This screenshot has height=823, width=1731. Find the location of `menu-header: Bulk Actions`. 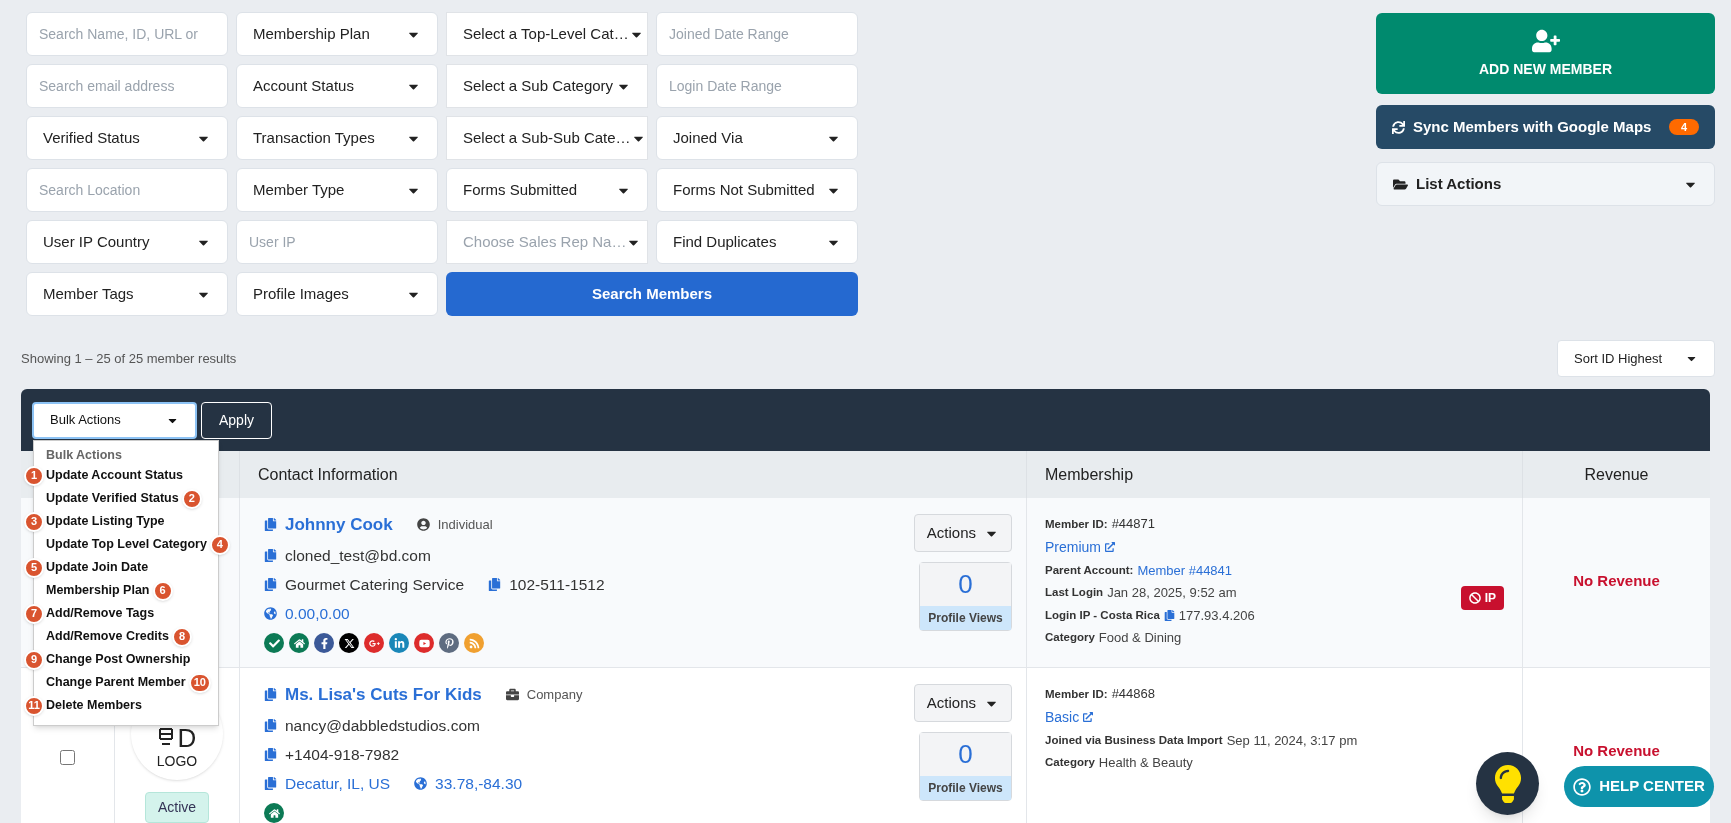

menu-header: Bulk Actions is located at coordinates (84, 455).